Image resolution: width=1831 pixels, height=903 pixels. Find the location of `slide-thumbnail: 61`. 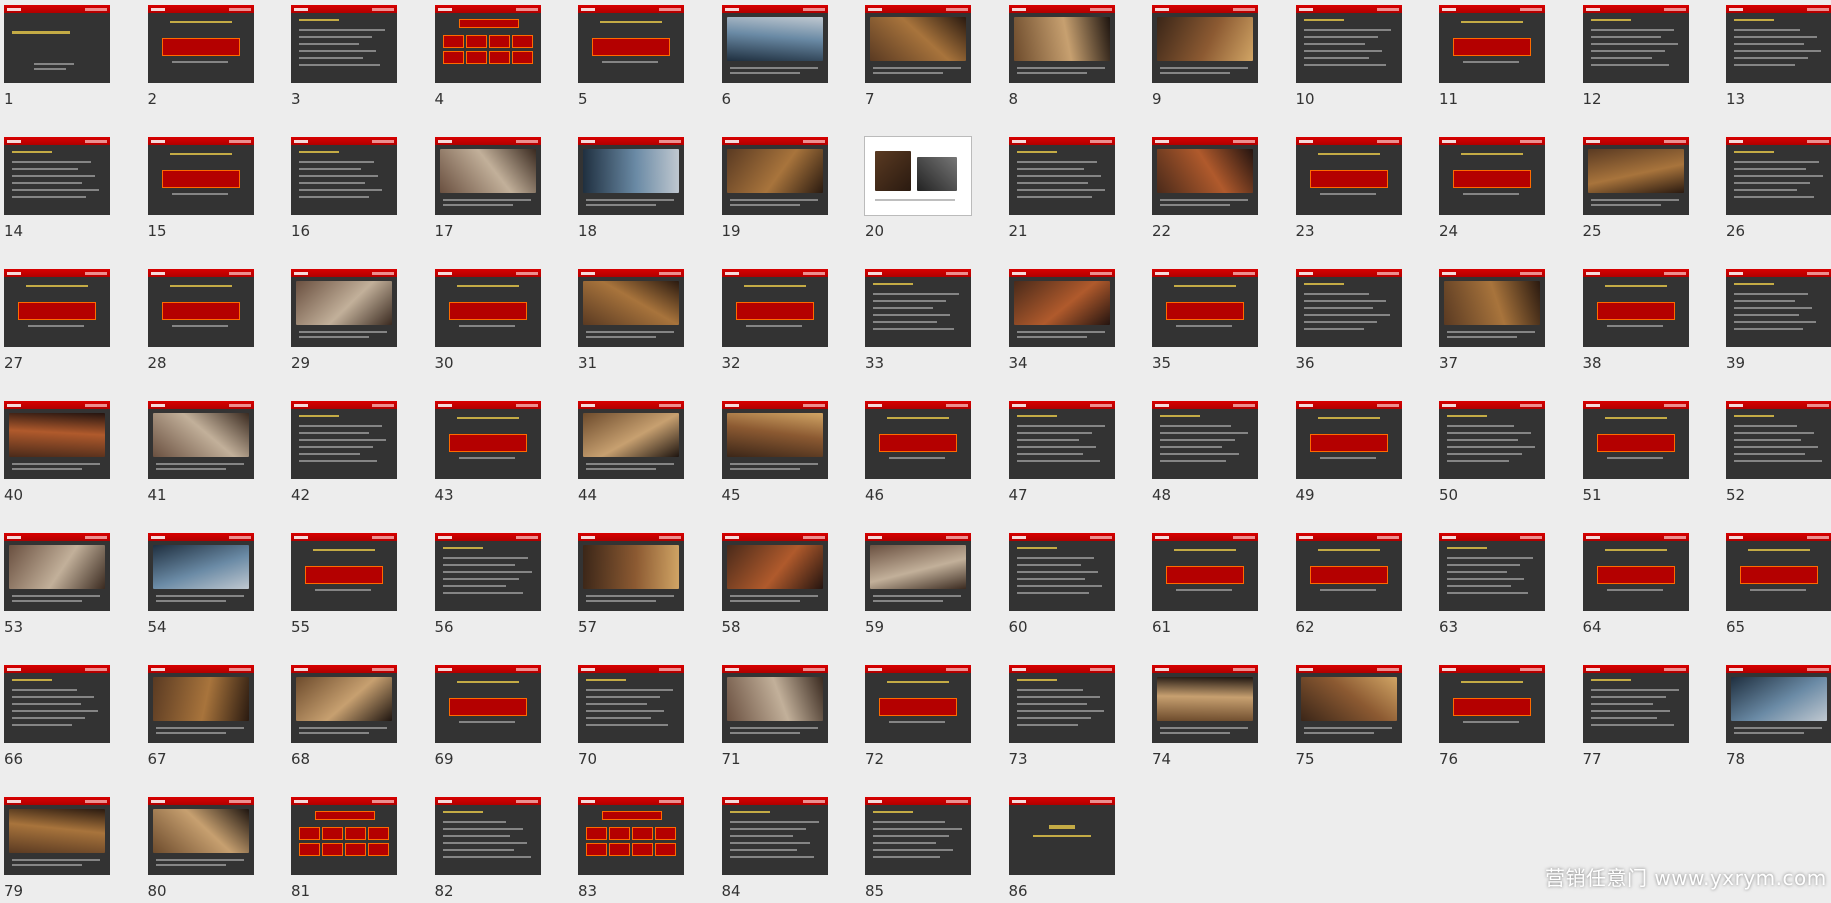

slide-thumbnail: 61 is located at coordinates (1205, 586).